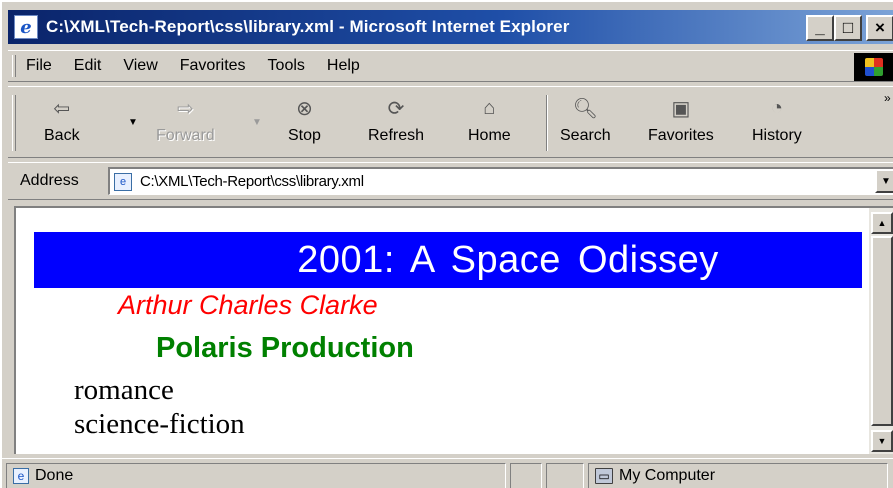 This screenshot has height=488, width=893. I want to click on stop-icon: ⊗, so click(304, 108).